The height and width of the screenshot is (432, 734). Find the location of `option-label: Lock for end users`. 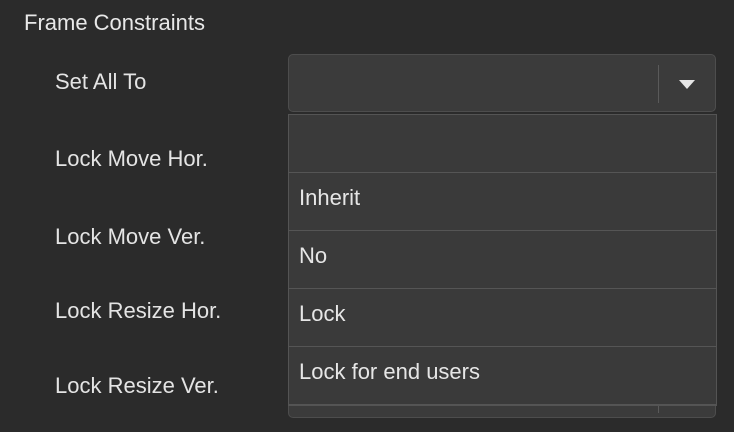

option-label: Lock for end users is located at coordinates (389, 371).